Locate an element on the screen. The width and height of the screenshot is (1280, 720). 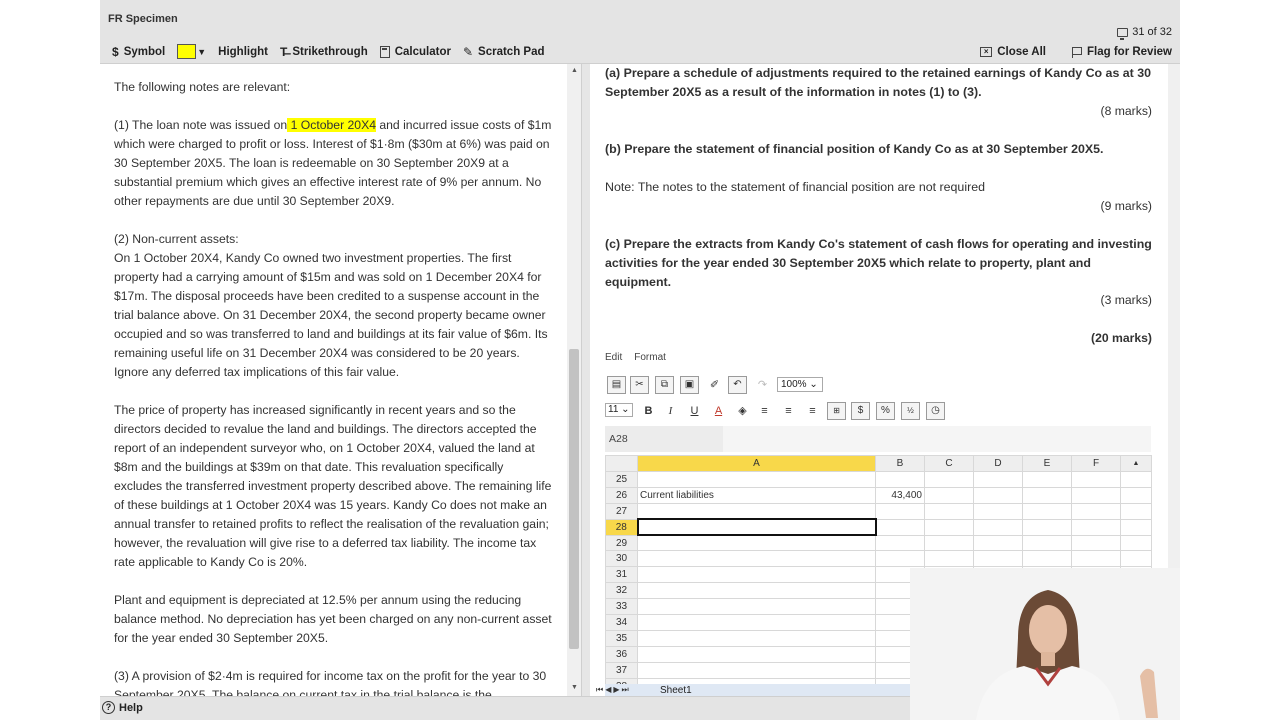
row-header: 36 is located at coordinates (621, 655).